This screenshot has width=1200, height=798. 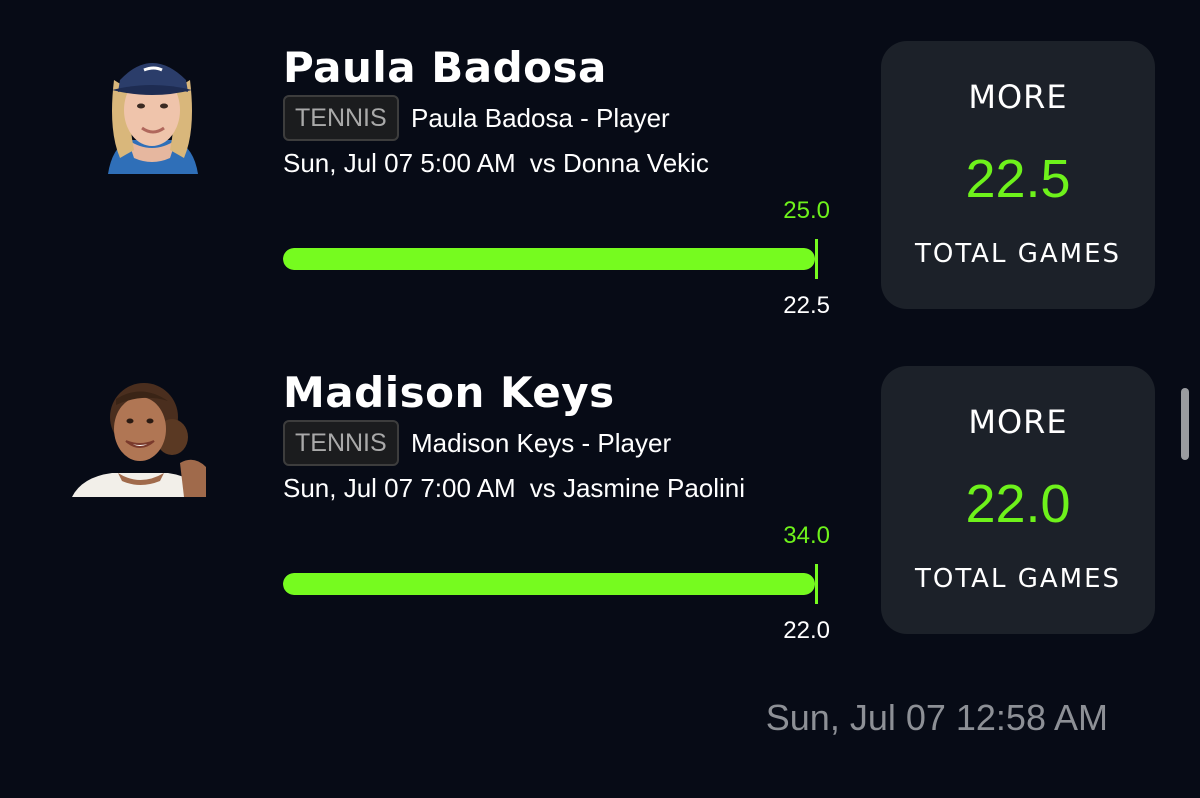 I want to click on player-name: Madison Keys, so click(x=449, y=392).